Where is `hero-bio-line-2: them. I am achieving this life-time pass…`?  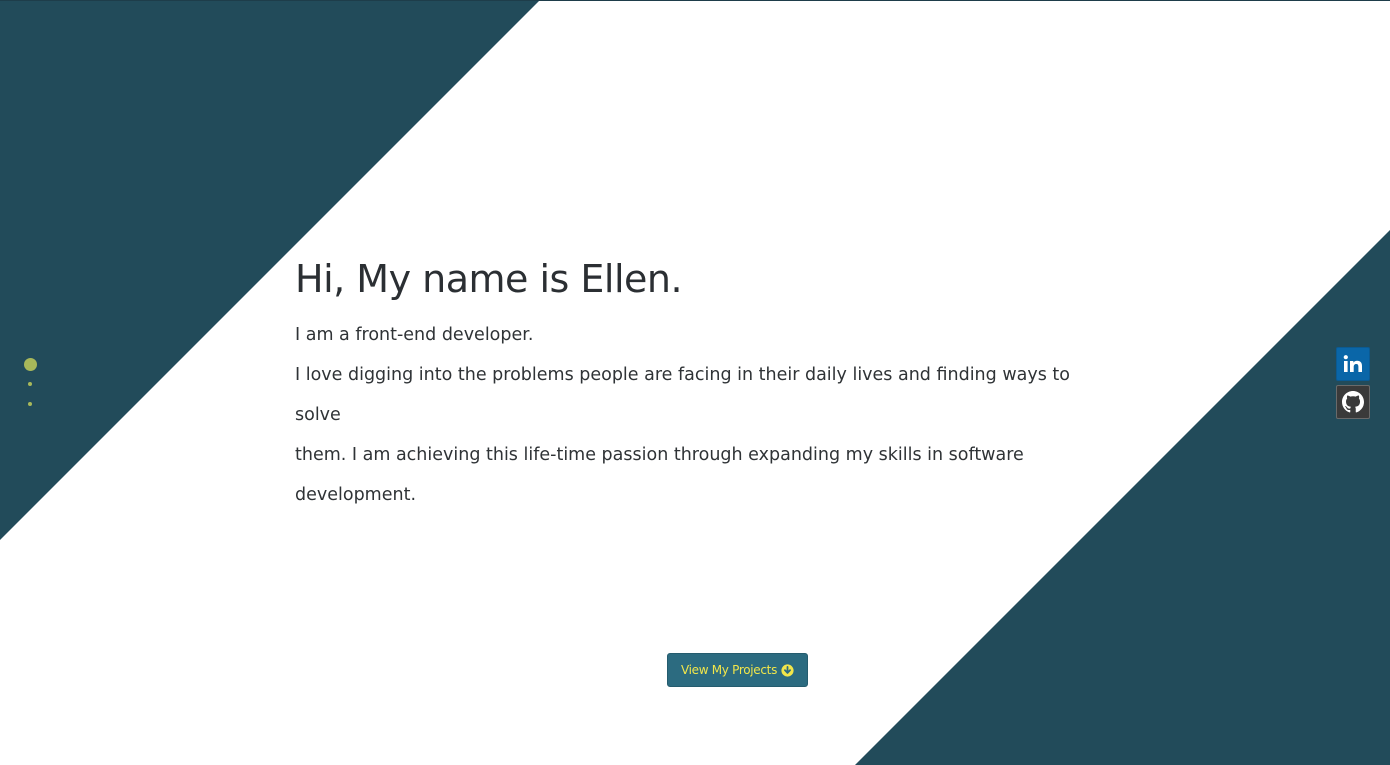 hero-bio-line-2: them. I am achieving this life-time pass… is located at coordinates (659, 475).